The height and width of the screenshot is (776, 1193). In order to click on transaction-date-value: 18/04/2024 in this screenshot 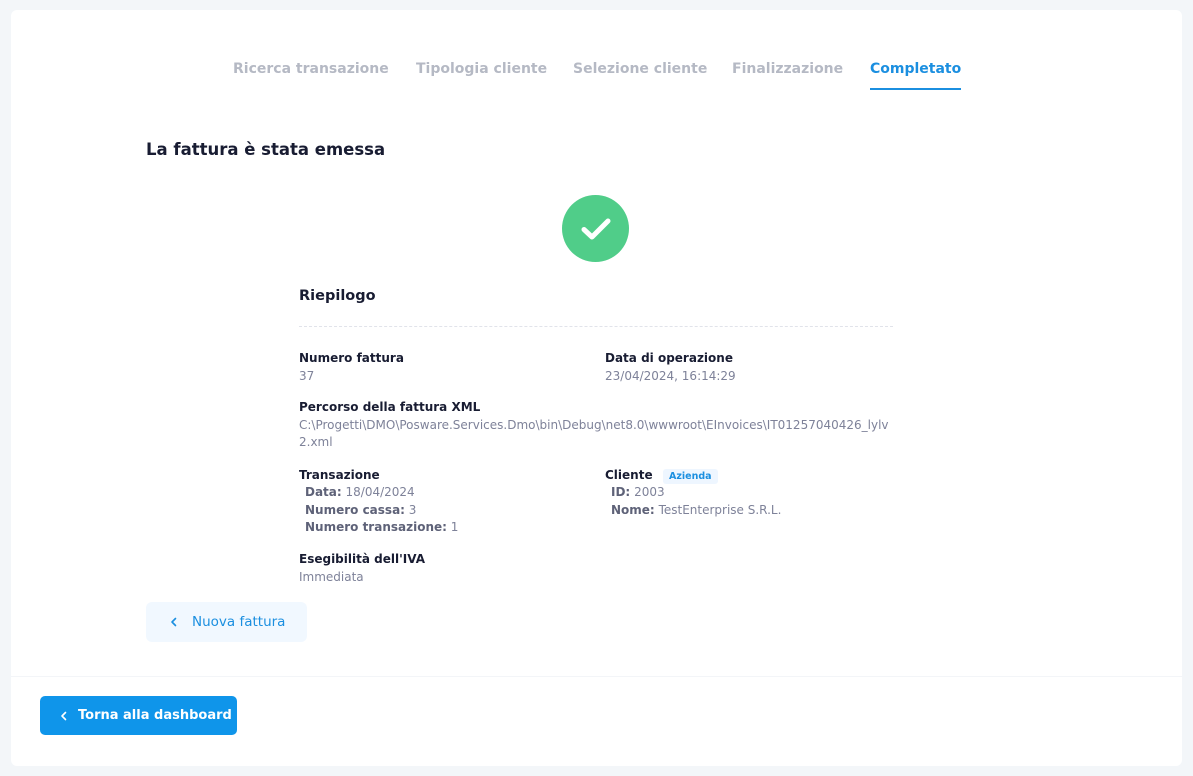, I will do `click(380, 492)`.